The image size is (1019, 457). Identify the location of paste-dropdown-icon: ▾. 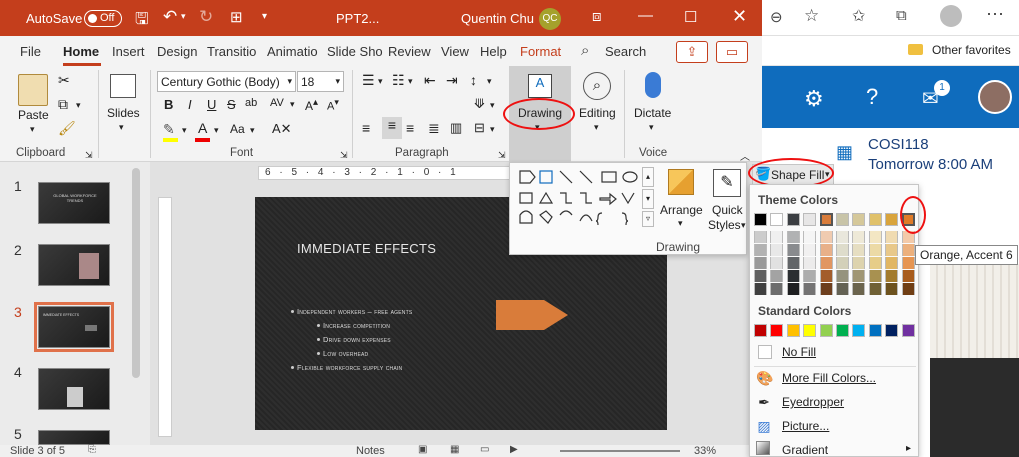
(32, 129).